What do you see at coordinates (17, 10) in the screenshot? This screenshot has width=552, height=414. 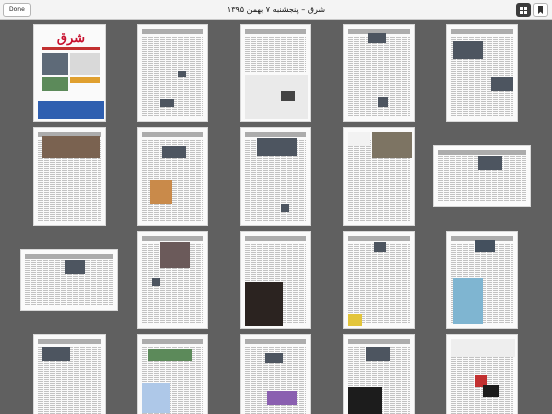 I see `done-button: Done` at bounding box center [17, 10].